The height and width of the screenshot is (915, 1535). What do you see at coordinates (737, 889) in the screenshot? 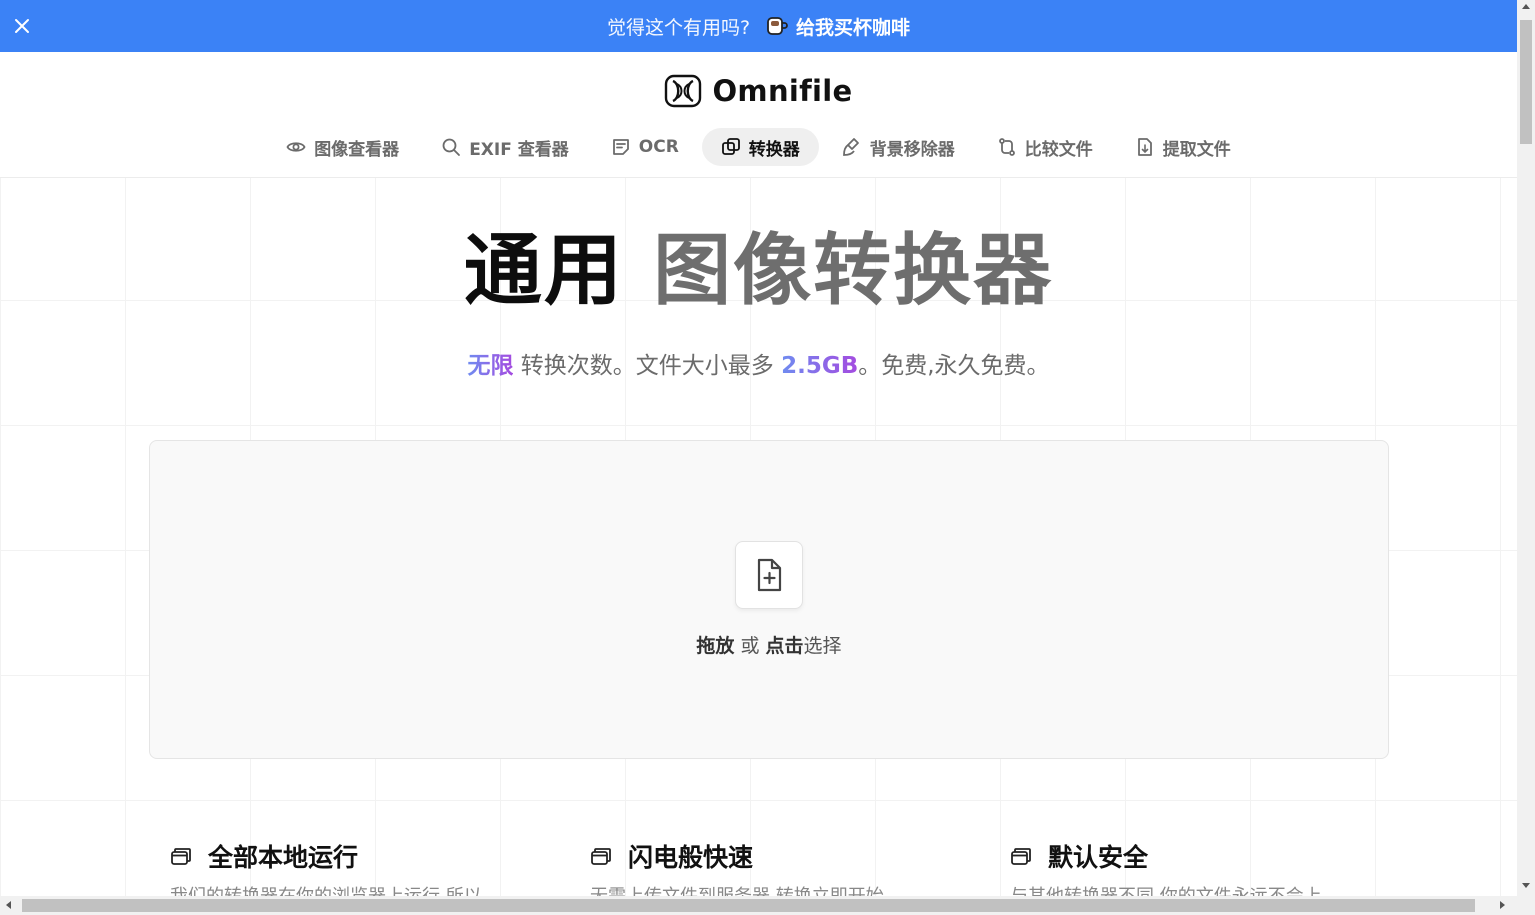
I see `feature-desc: 无需上传文件到服务器,转换立即开始` at bounding box center [737, 889].